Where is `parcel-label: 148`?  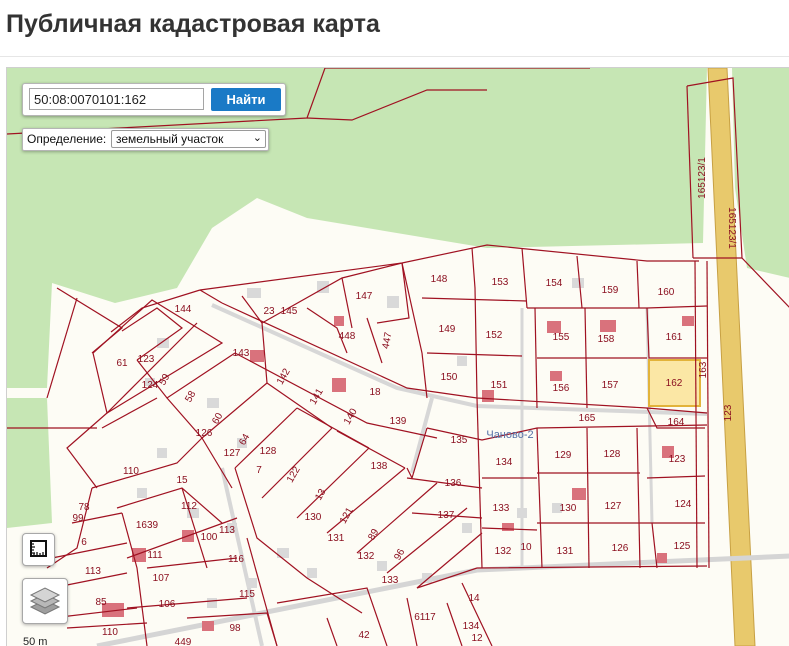 parcel-label: 148 is located at coordinates (439, 279).